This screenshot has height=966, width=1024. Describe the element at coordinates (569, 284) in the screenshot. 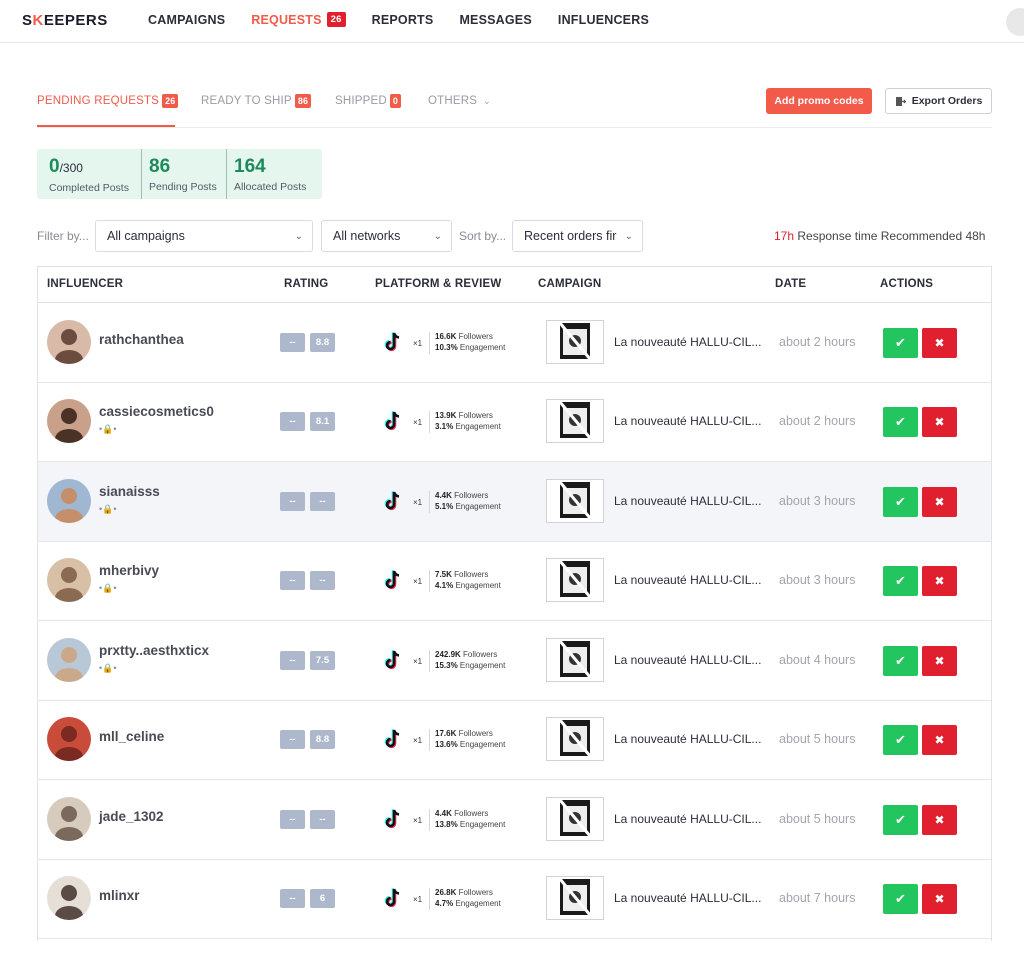

I see `col-campaign: CAMPAIGN` at that location.